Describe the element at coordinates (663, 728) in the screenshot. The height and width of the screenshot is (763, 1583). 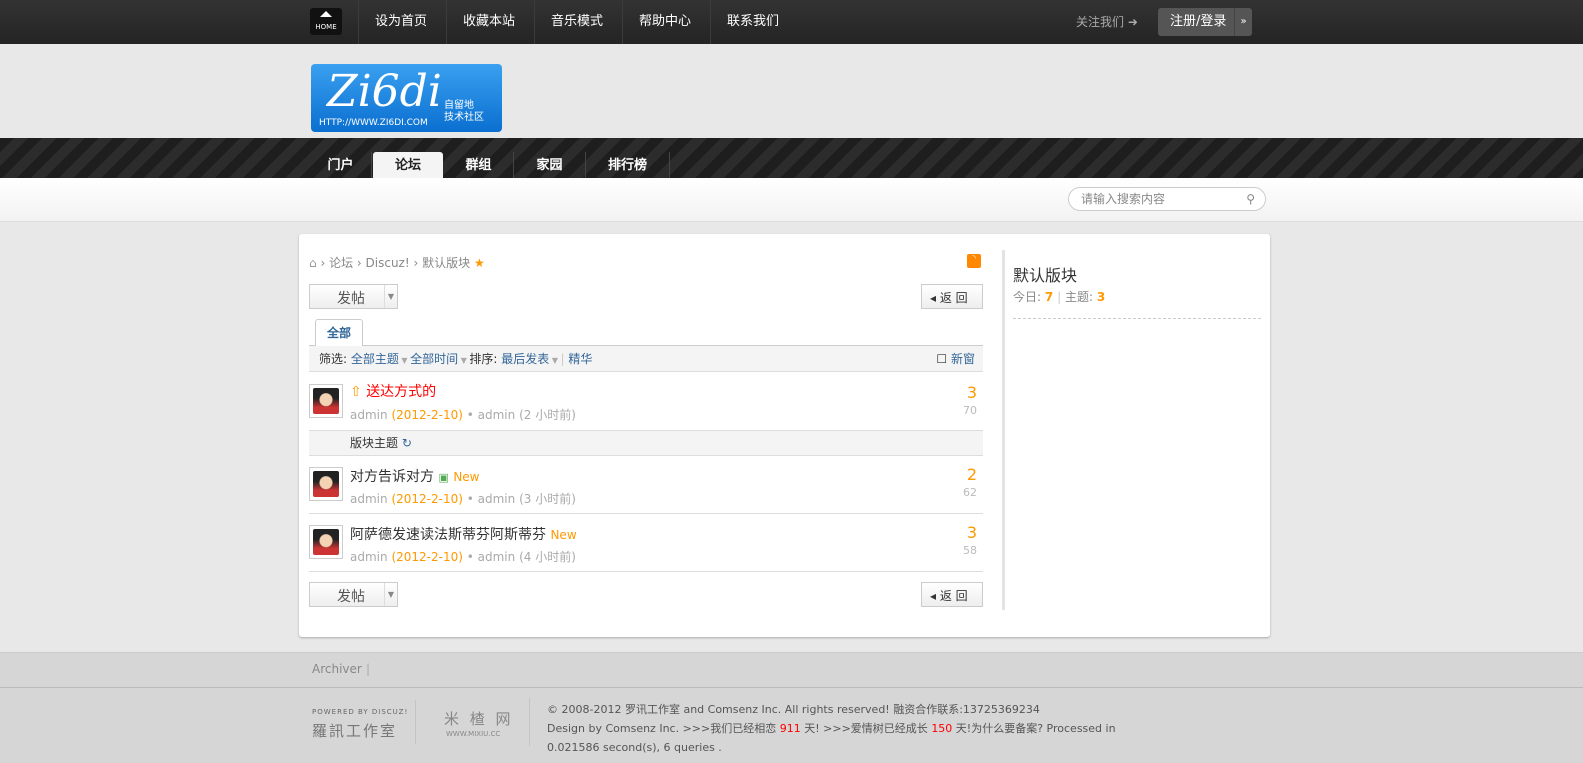
I see `footer-text: Design by Comsenz Inc. >>>我们已经相恋` at that location.